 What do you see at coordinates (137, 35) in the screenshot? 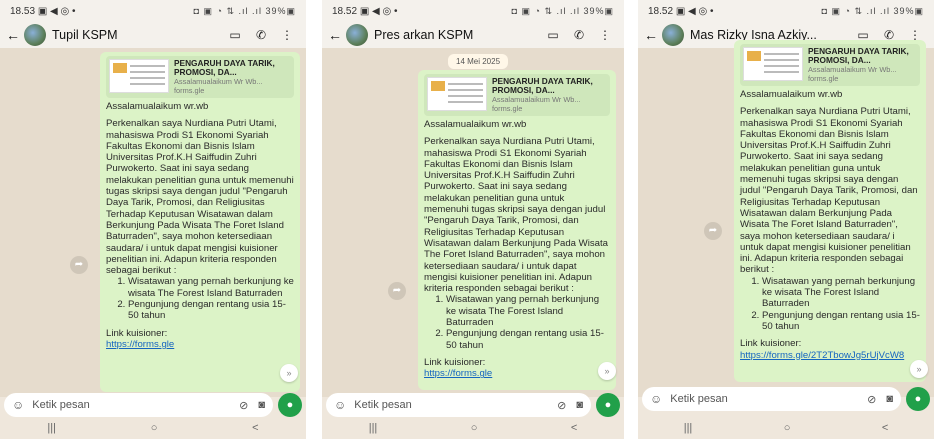
I see `contact-name: Tupil KSPM` at bounding box center [137, 35].